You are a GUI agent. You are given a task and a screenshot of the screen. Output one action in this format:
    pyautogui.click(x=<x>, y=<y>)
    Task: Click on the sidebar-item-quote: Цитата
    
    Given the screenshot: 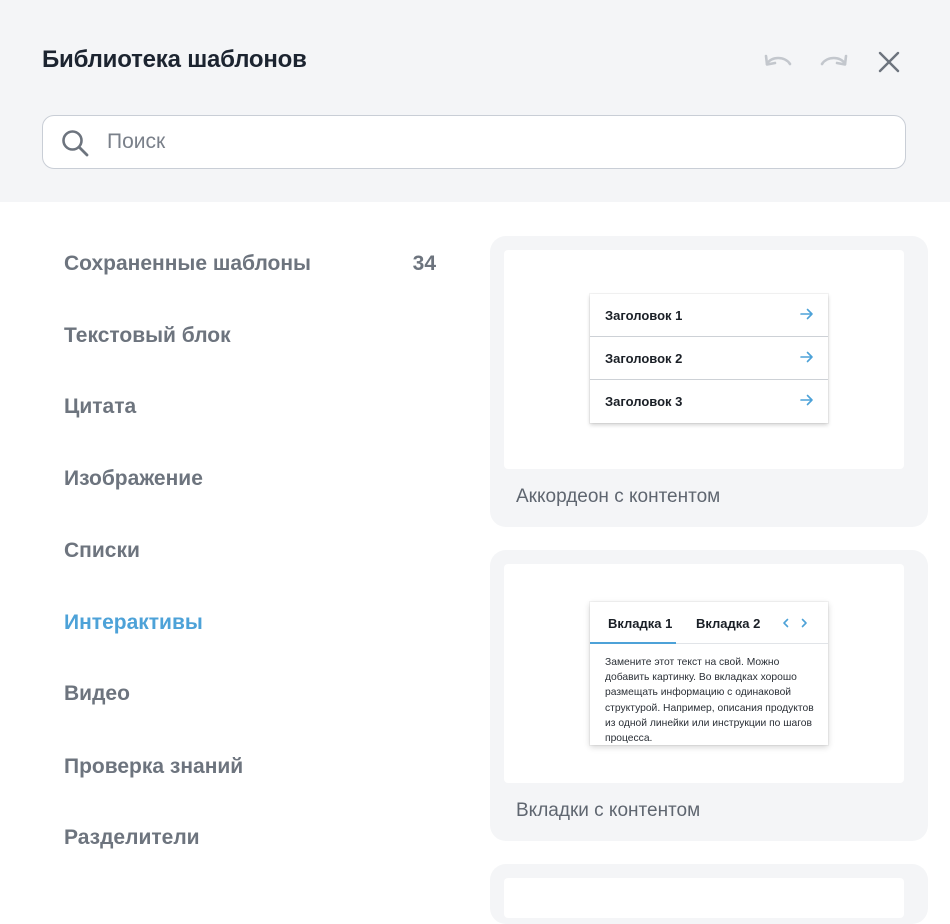 What is the action you would take?
    pyautogui.click(x=254, y=407)
    